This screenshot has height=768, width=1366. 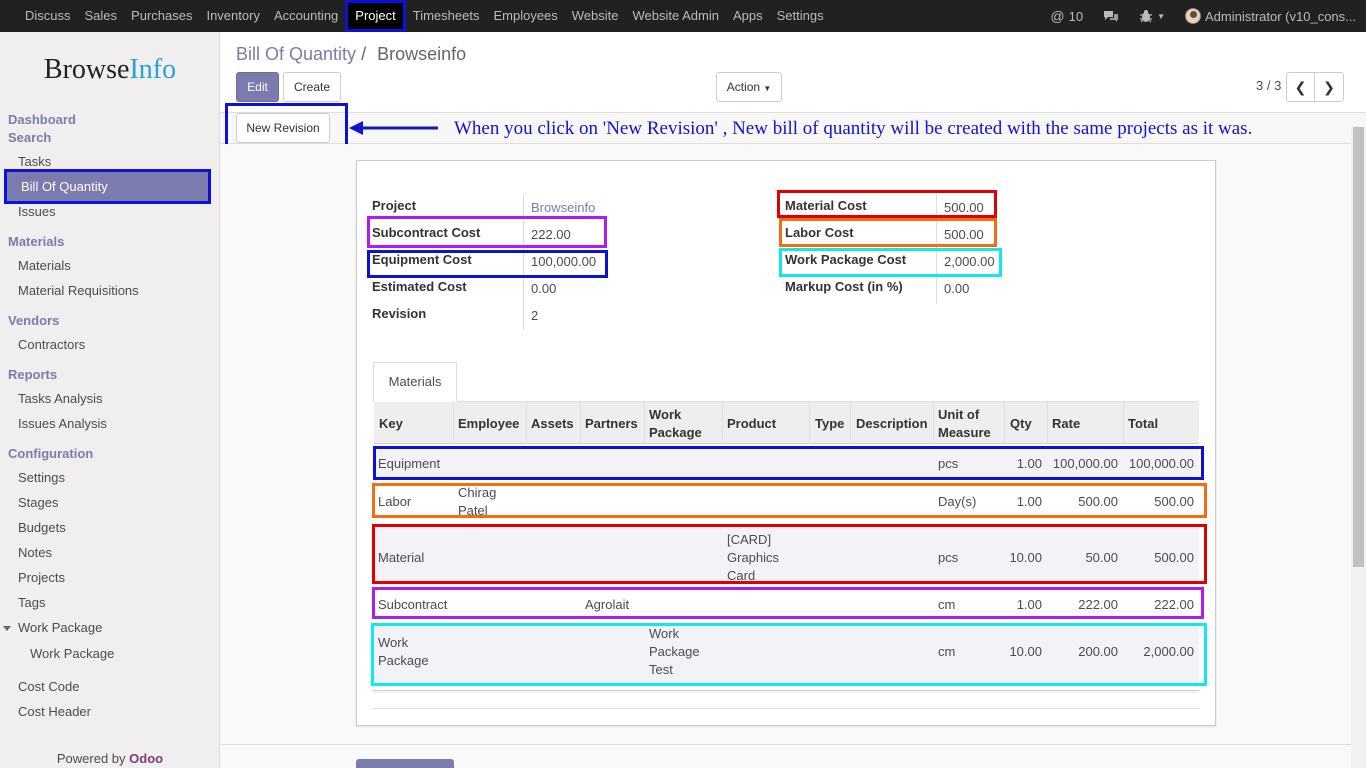 What do you see at coordinates (786, 691) in the screenshot?
I see `table-footer` at bounding box center [786, 691].